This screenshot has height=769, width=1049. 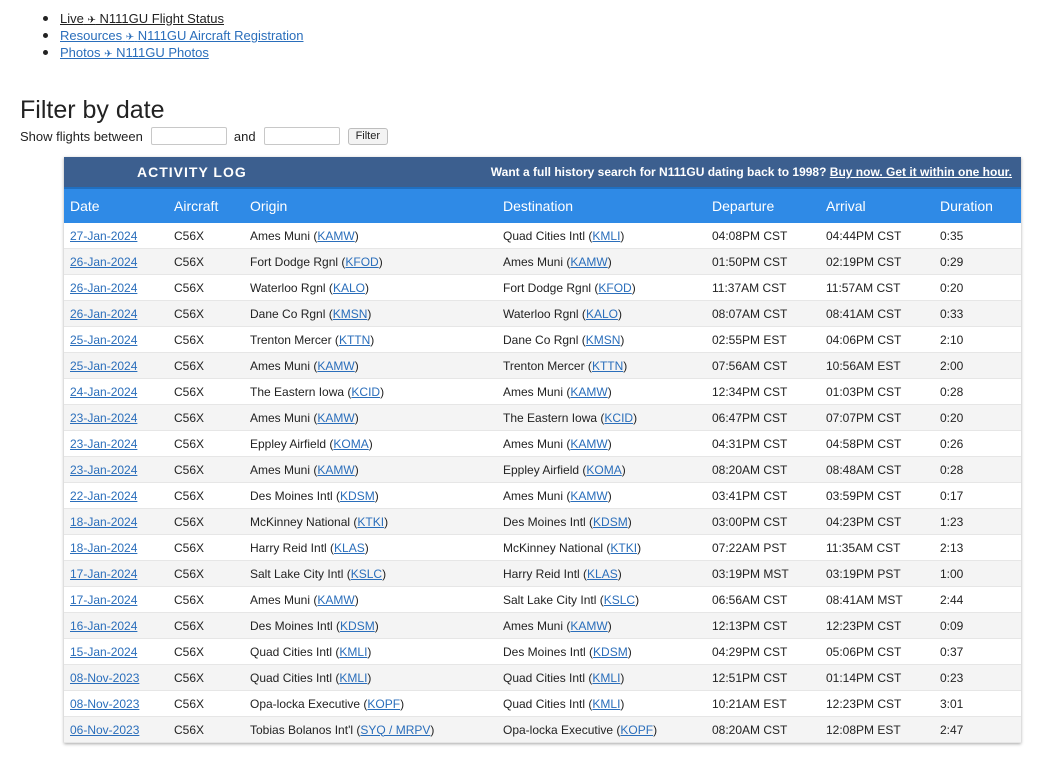 I want to click on origin-code-link: KSLC, so click(x=366, y=574).